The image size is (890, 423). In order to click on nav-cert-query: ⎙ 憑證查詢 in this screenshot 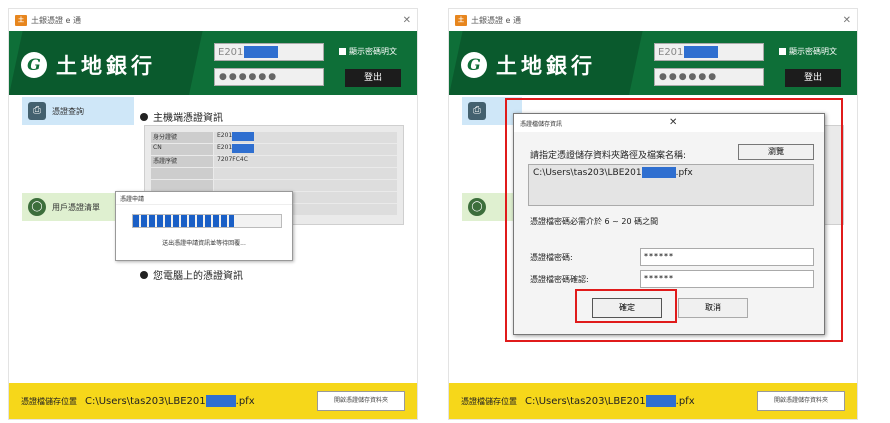, I will do `click(78, 111)`.